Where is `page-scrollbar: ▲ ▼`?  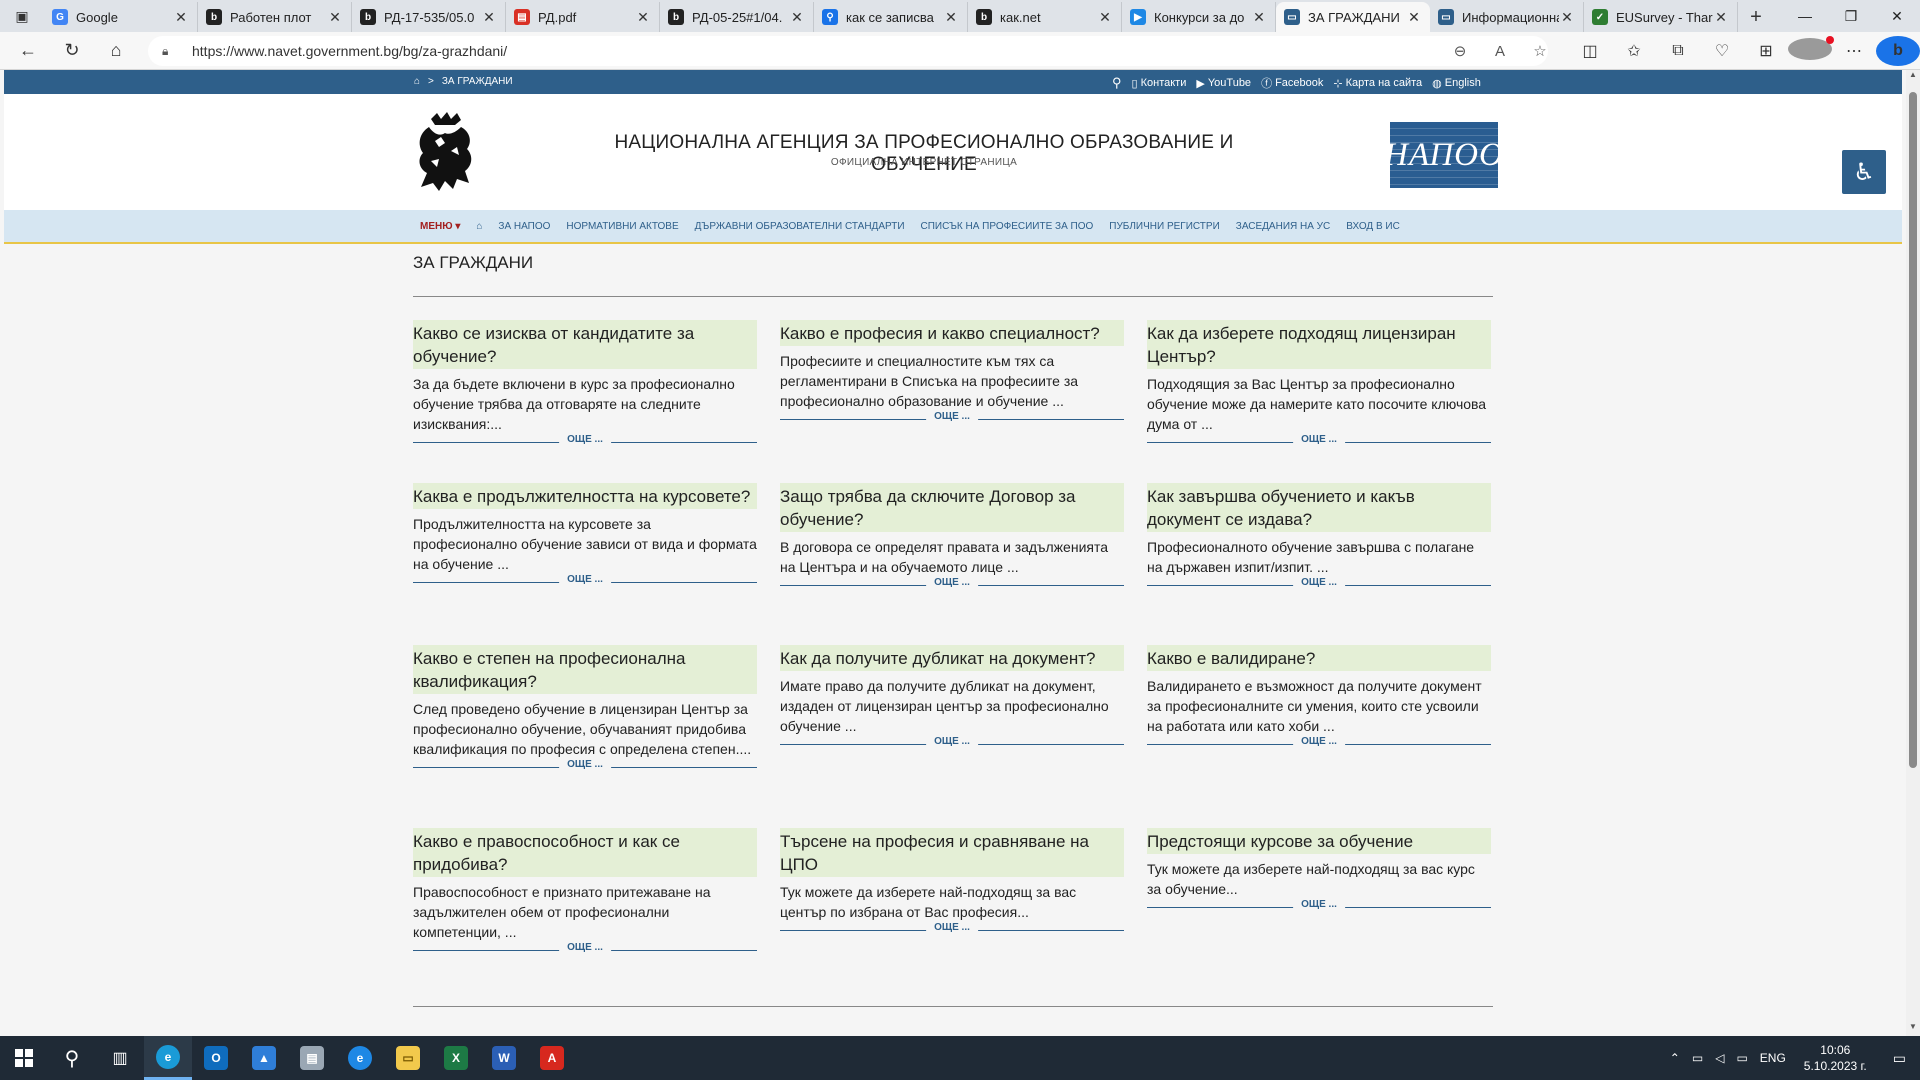
page-scrollbar: ▲ ▼ is located at coordinates (1913, 553).